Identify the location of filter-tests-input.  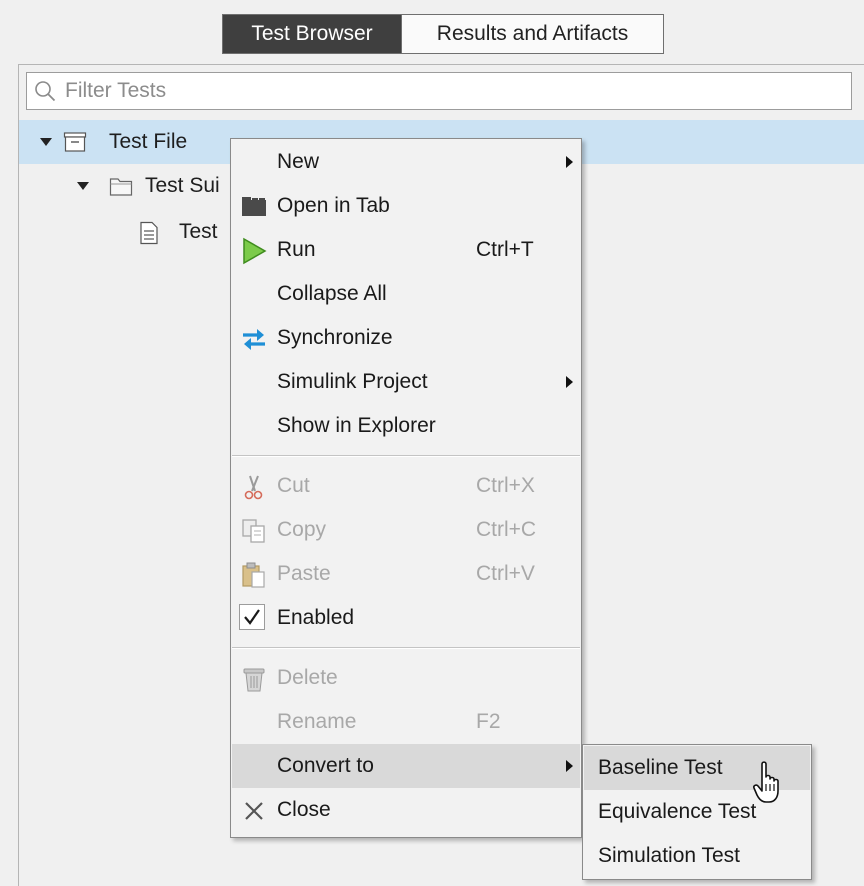
(450, 91).